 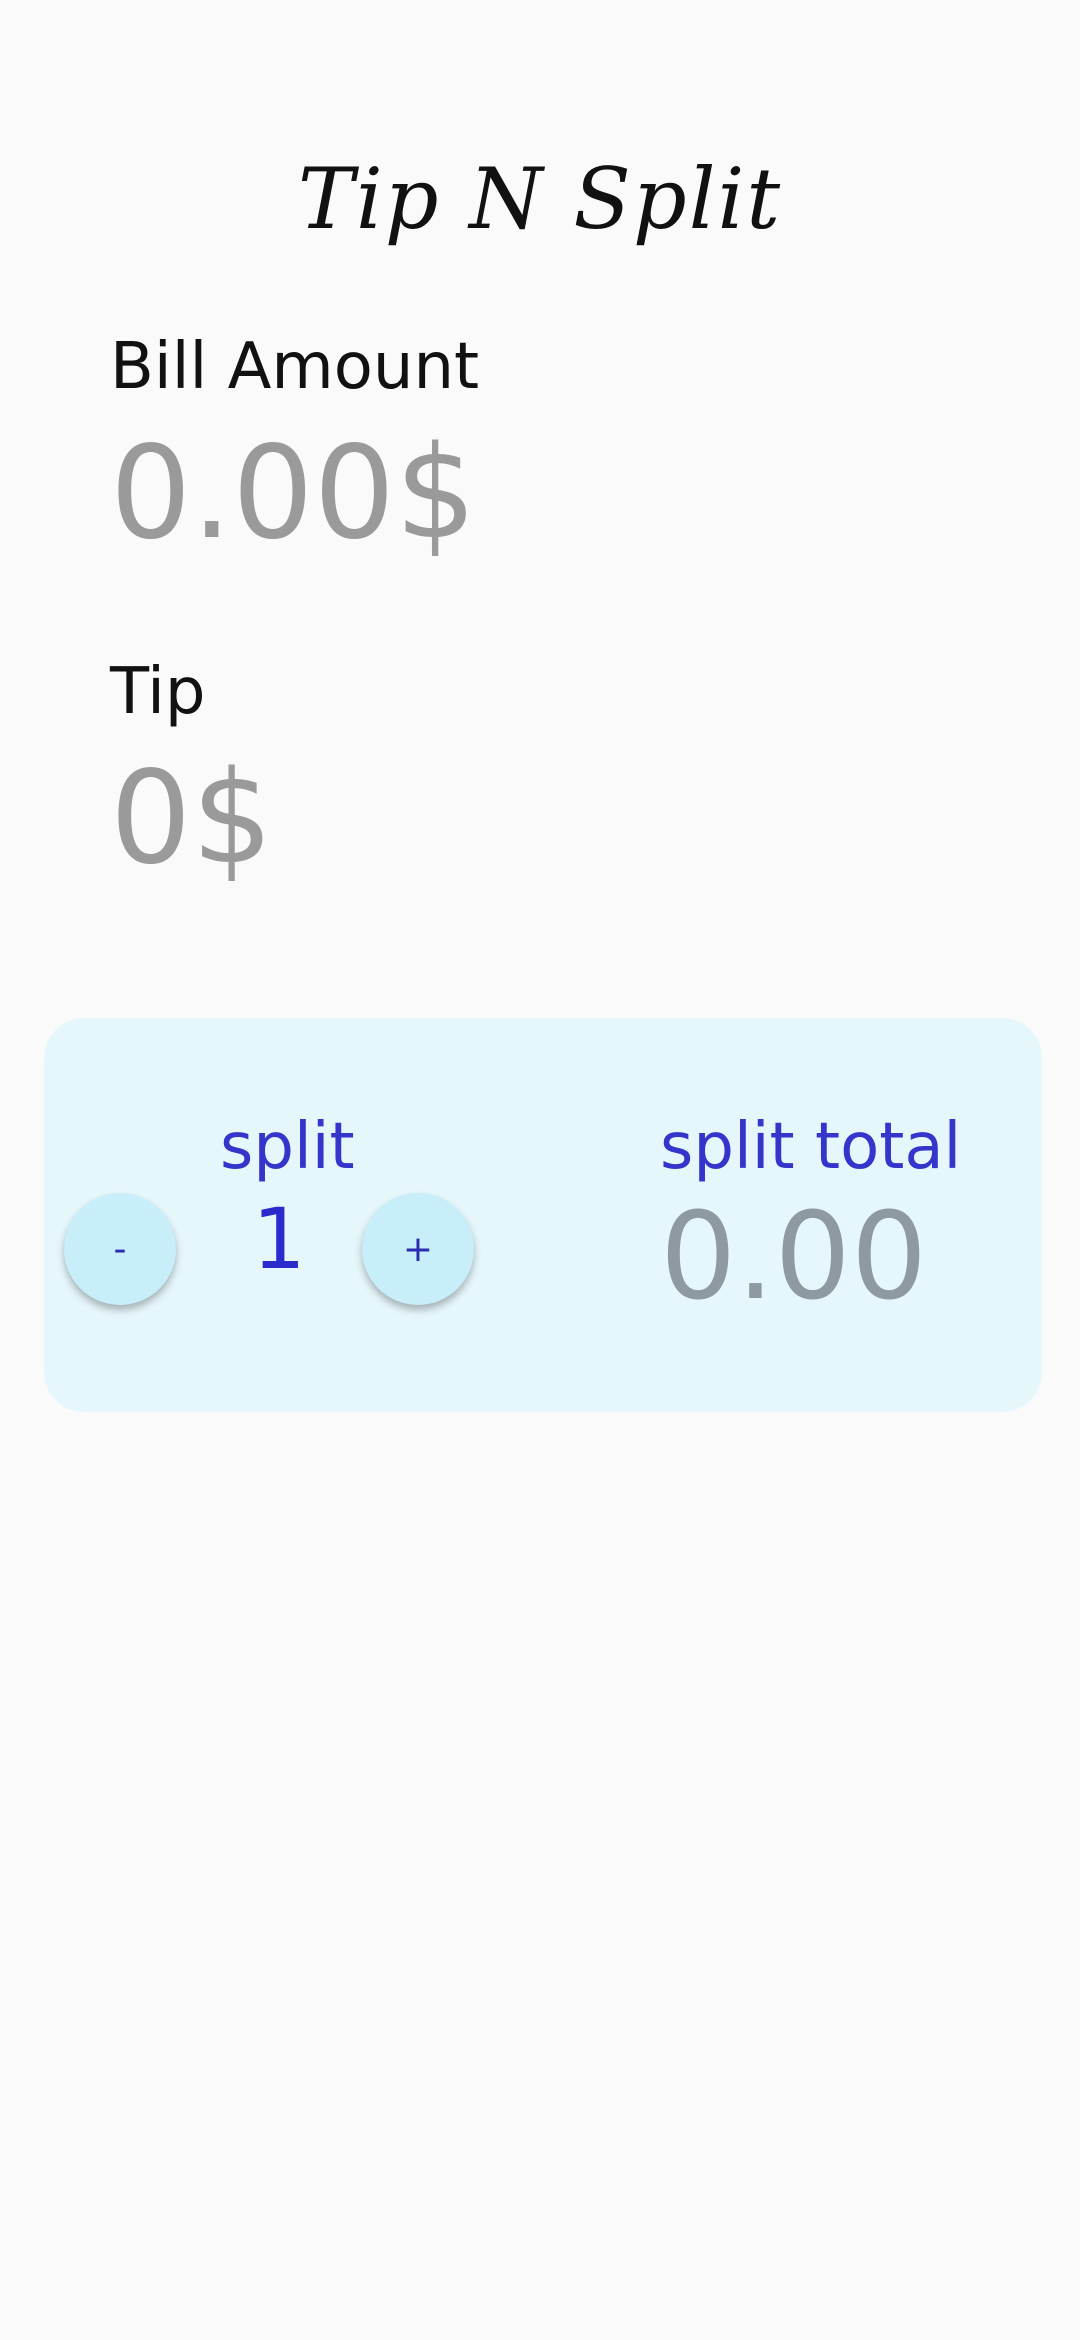 I want to click on bill-amount-input: 0.00$, so click(x=293, y=494).